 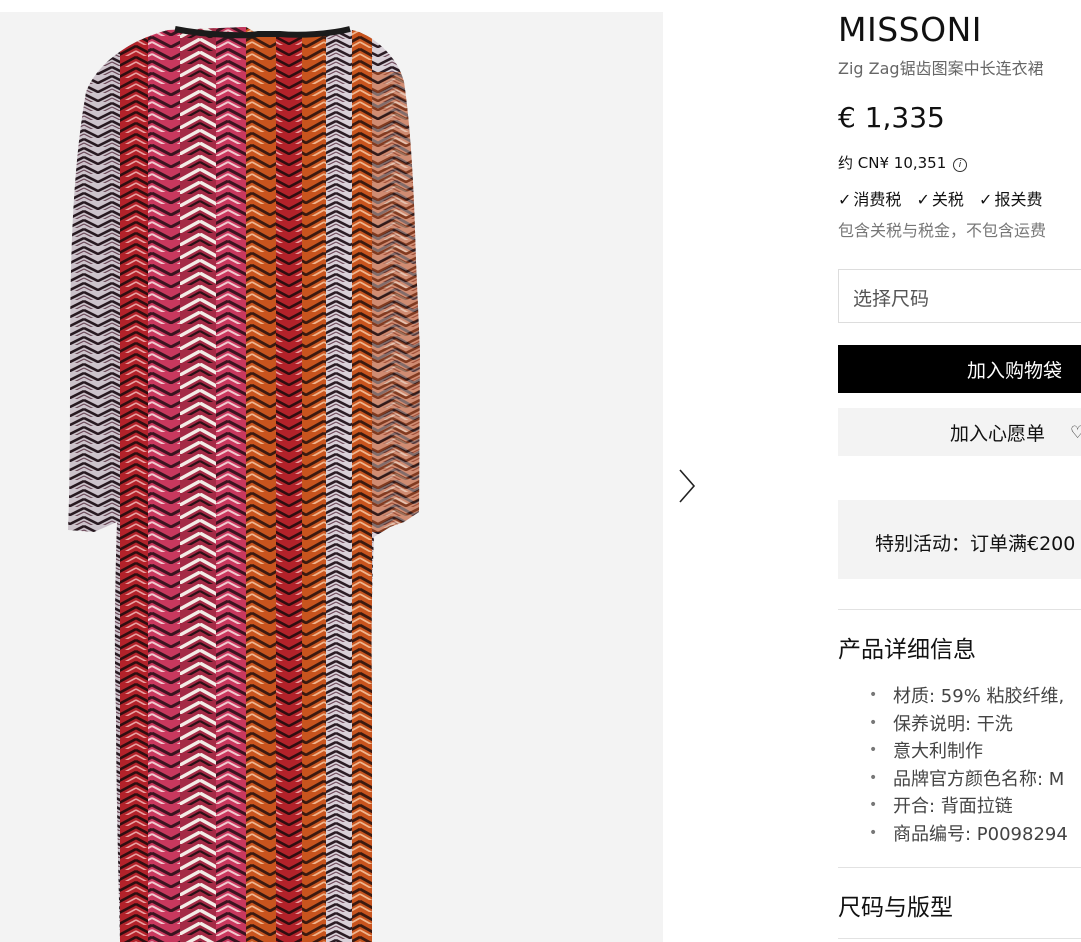 I want to click on add-to-wishlist-button: 加入心愿单 ♡, so click(x=959, y=432).